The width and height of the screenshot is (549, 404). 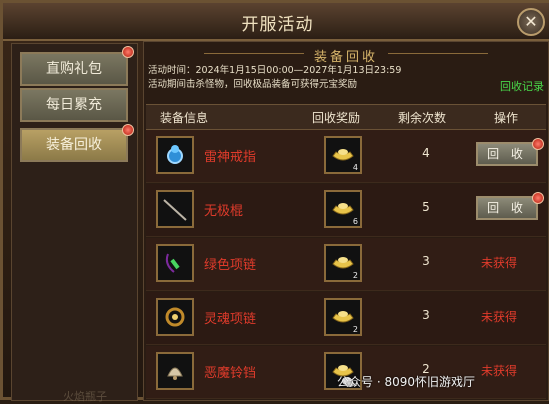 I want to click on menu-item-daily-recharge: 每日累充, so click(x=74, y=105).